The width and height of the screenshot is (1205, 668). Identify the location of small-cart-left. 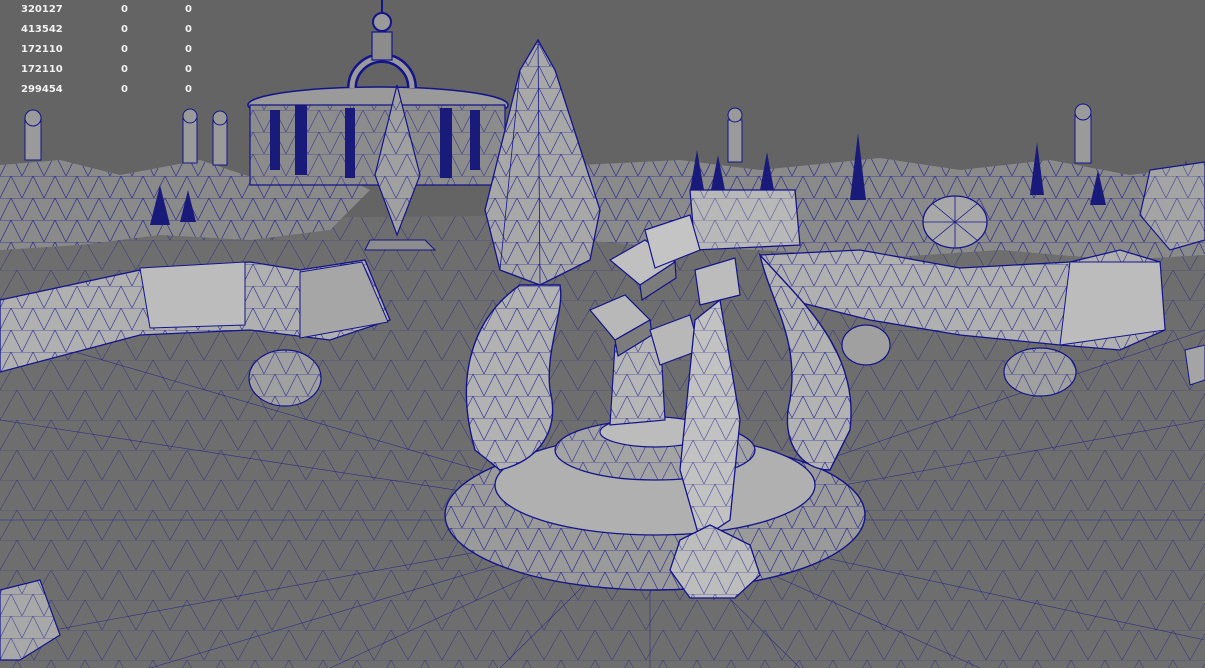
(285, 378).